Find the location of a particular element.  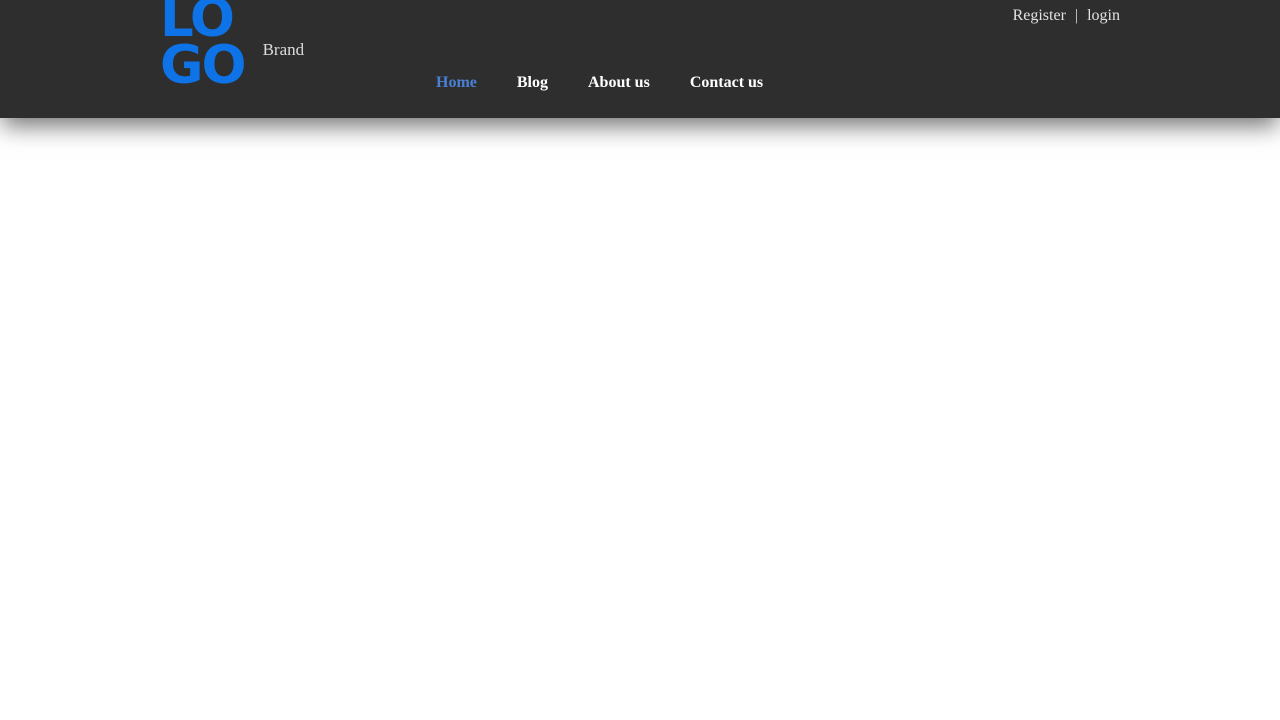

login-link: login is located at coordinates (1103, 15).